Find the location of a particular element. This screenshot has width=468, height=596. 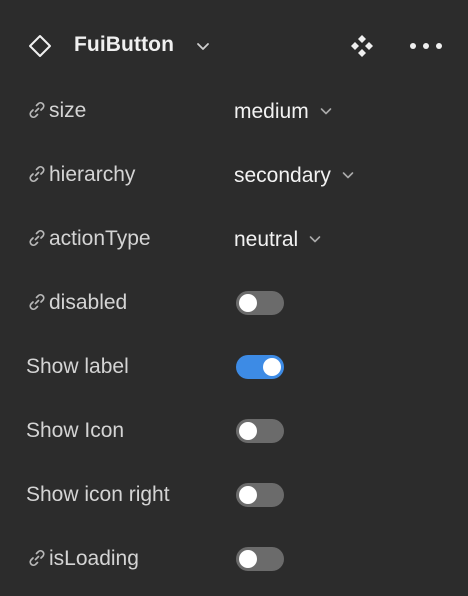

property-label: size is located at coordinates (68, 110).